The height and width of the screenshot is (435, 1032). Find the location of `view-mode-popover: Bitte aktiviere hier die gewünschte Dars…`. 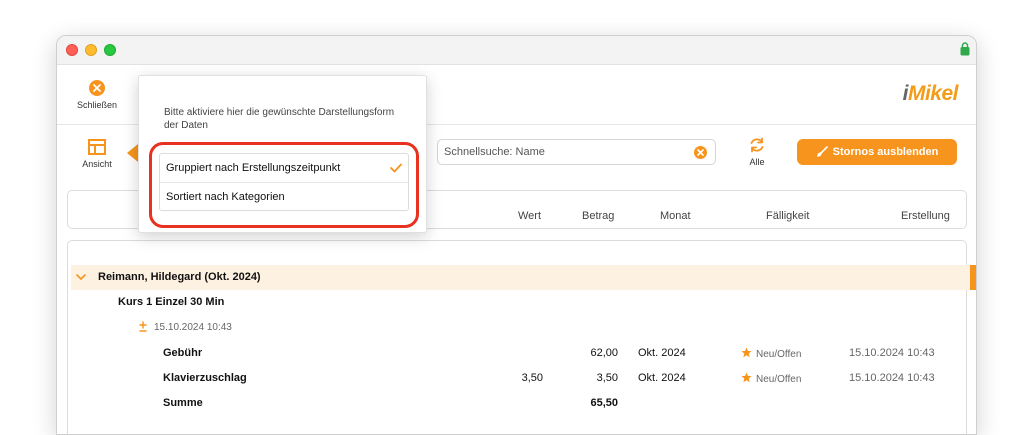

view-mode-popover: Bitte aktiviere hier die gewünschte Dars… is located at coordinates (282, 154).